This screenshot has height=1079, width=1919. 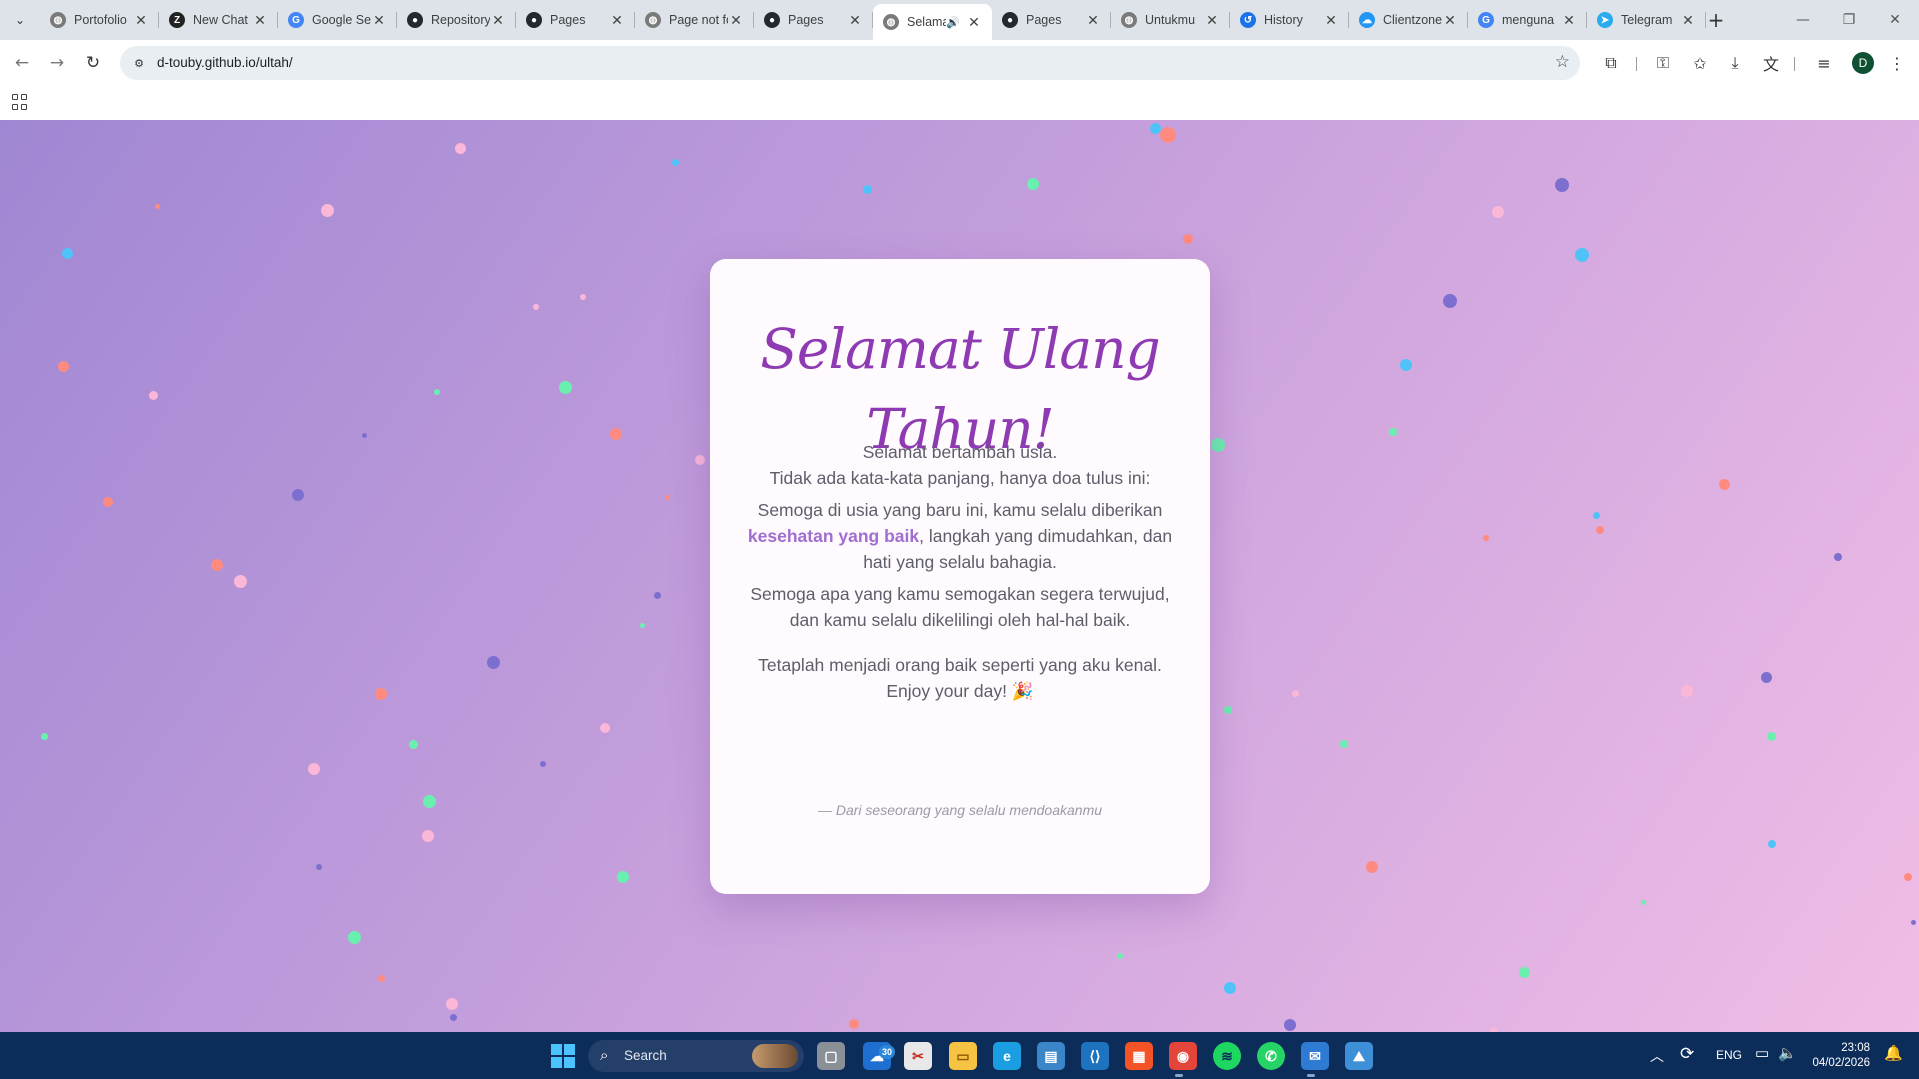 What do you see at coordinates (1687, 1054) in the screenshot?
I see `sync-icon: ⟳` at bounding box center [1687, 1054].